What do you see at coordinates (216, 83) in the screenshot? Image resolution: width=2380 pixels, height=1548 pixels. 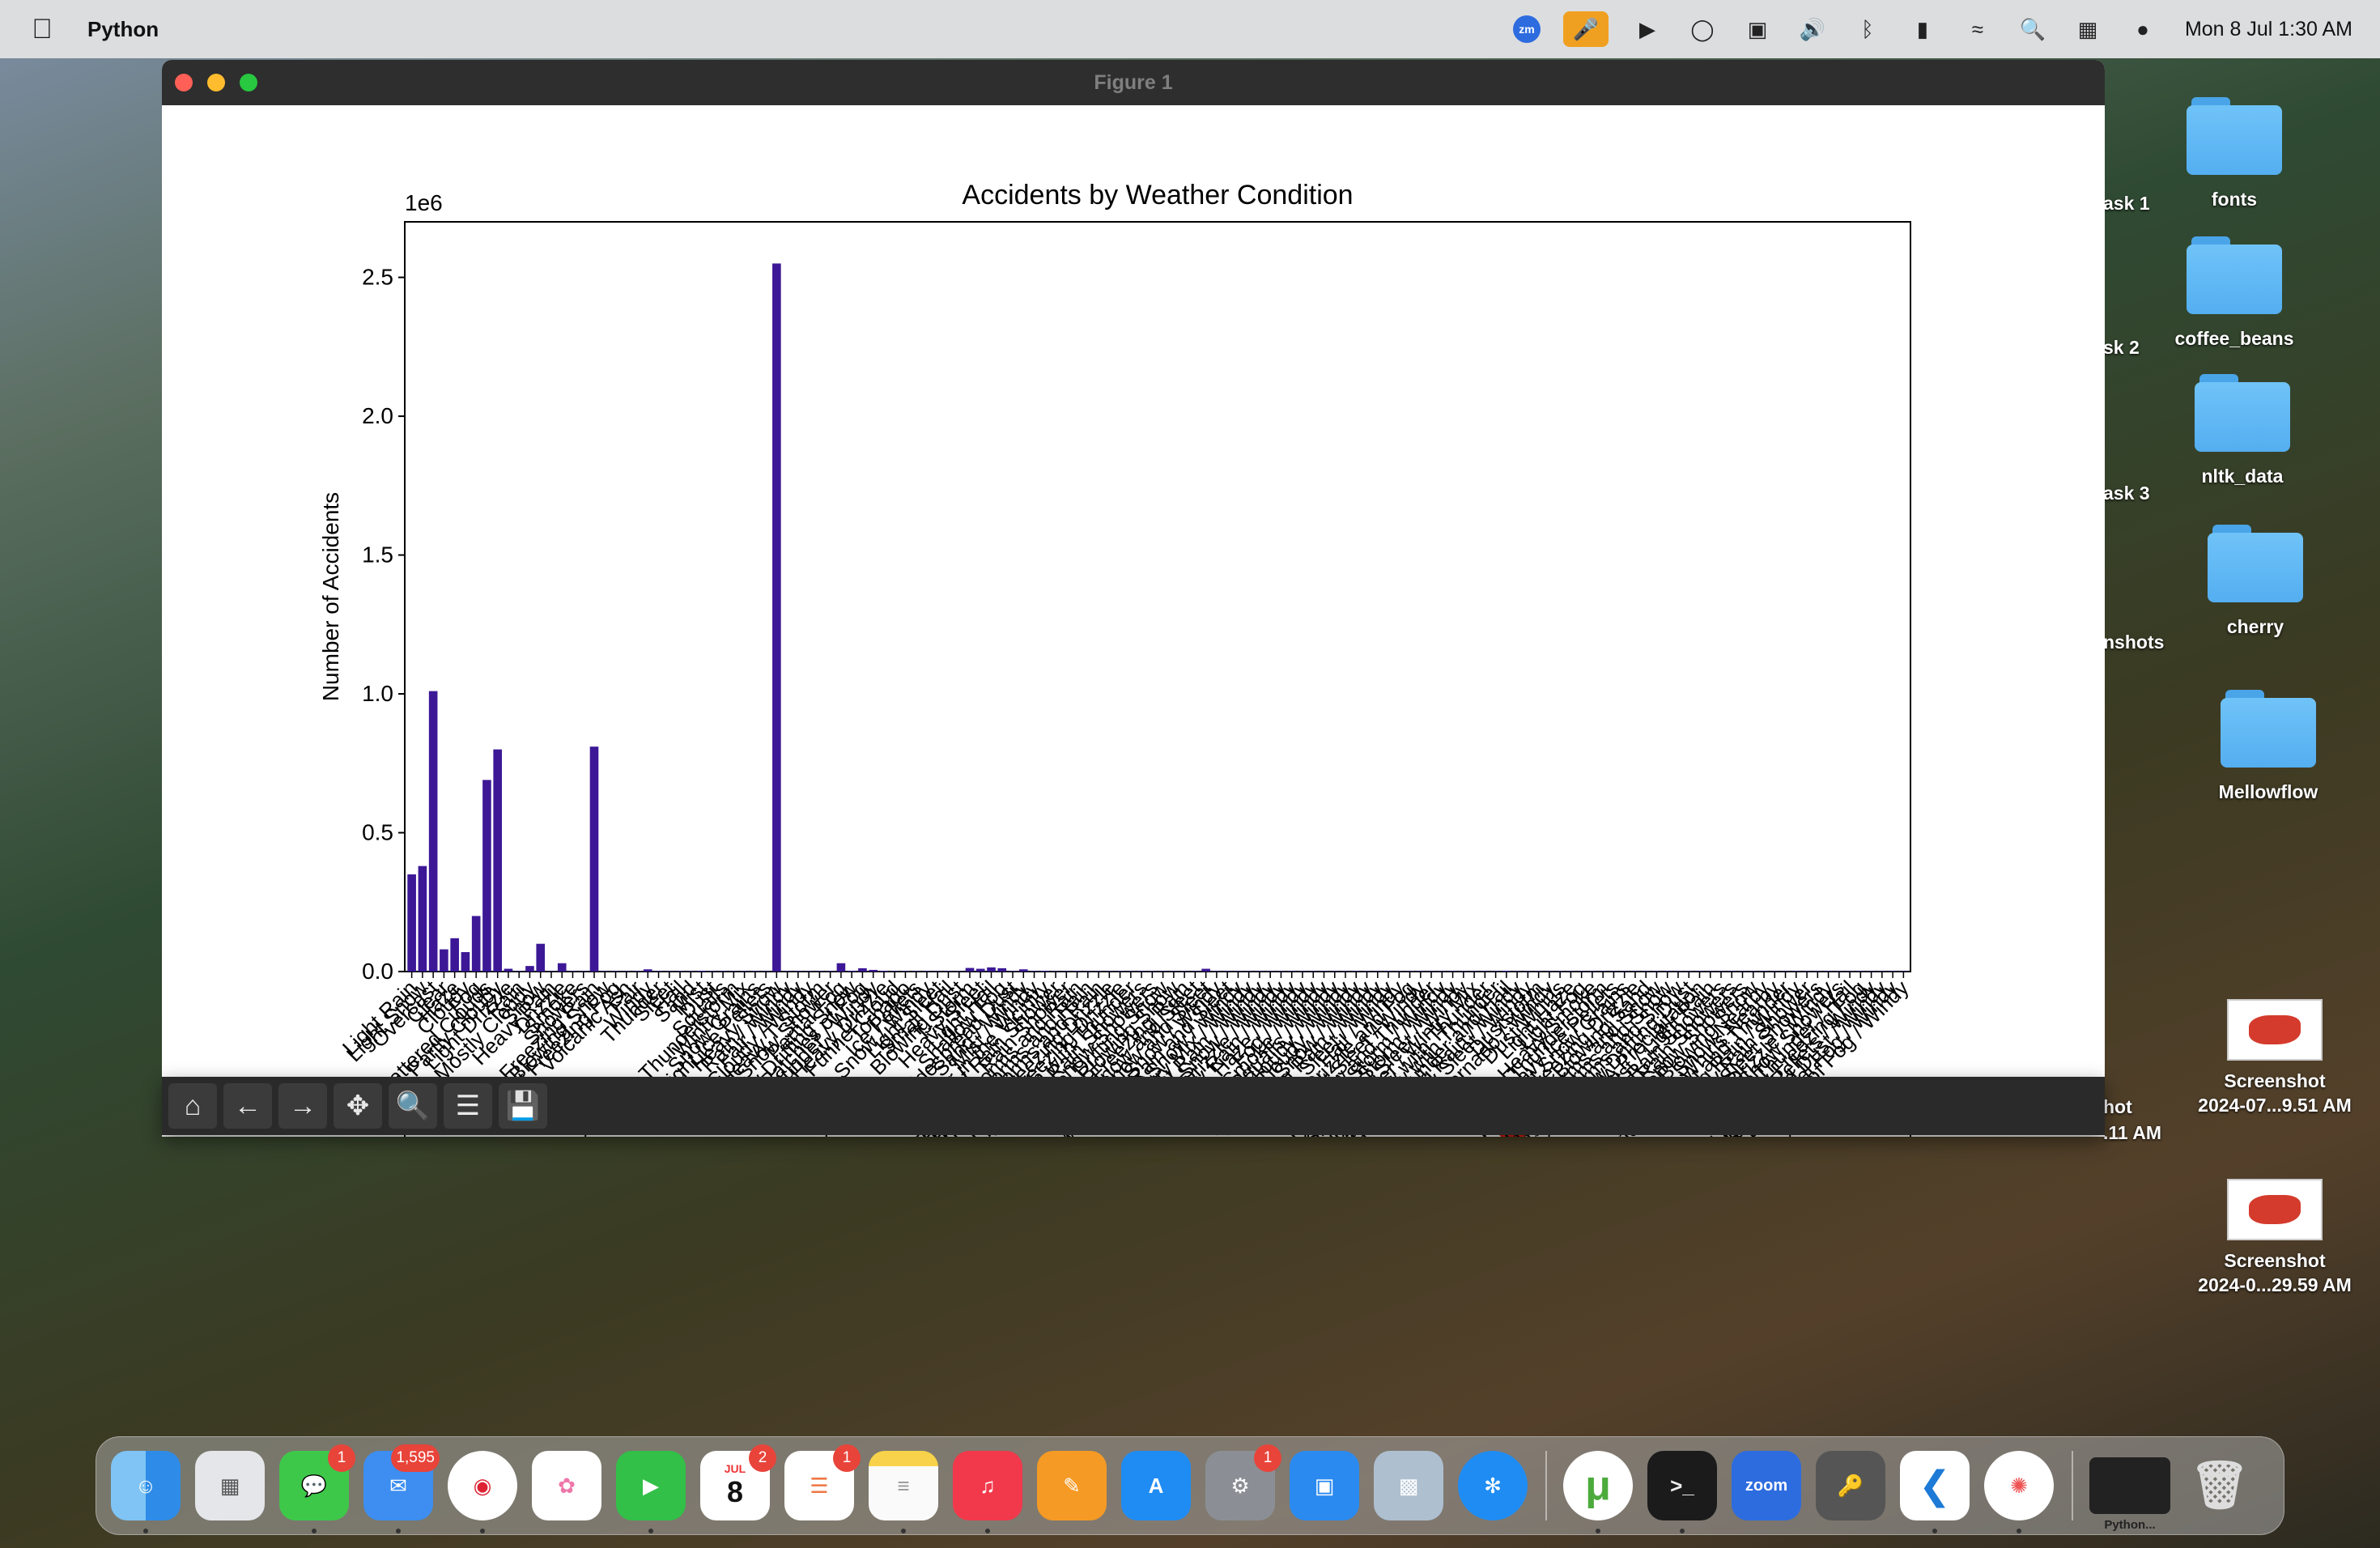 I see `minimize-window-button` at bounding box center [216, 83].